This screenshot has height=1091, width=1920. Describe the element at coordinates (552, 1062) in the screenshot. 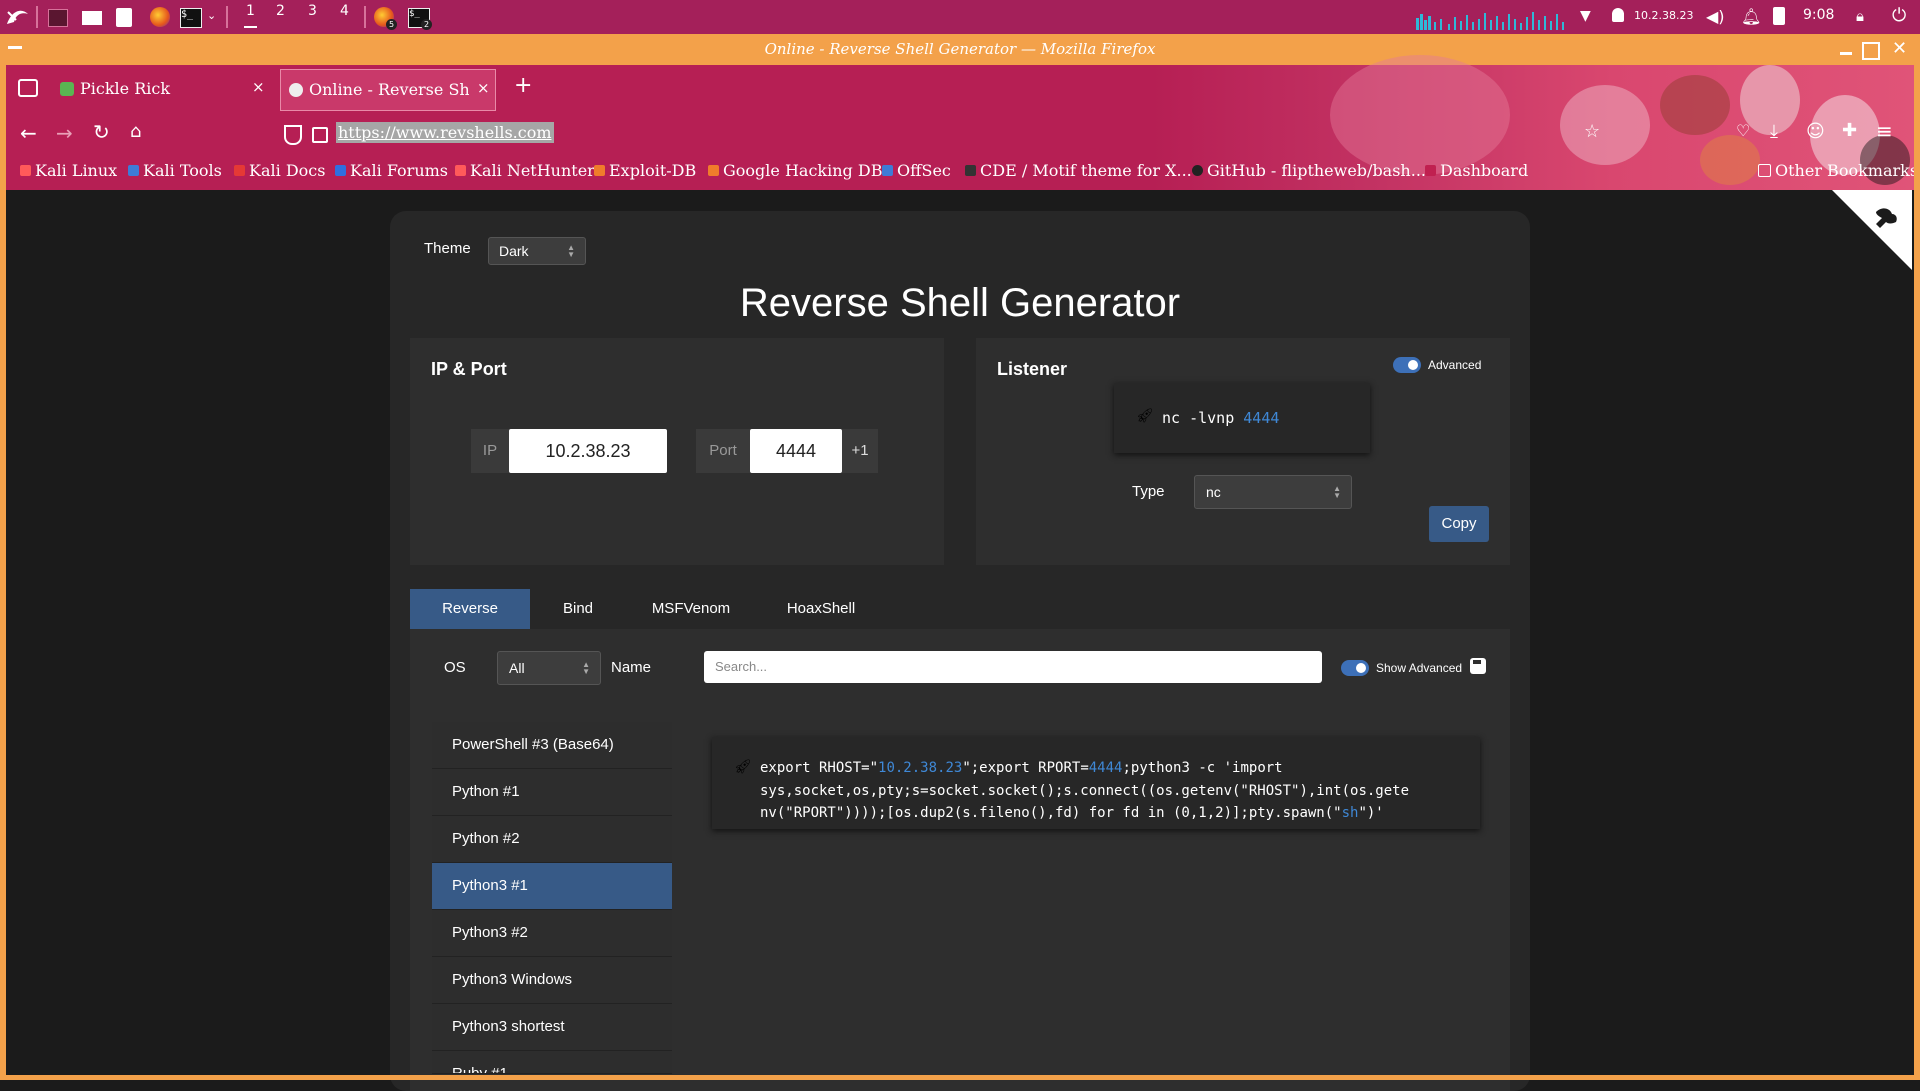

I see `list-item: Ruby #1` at that location.